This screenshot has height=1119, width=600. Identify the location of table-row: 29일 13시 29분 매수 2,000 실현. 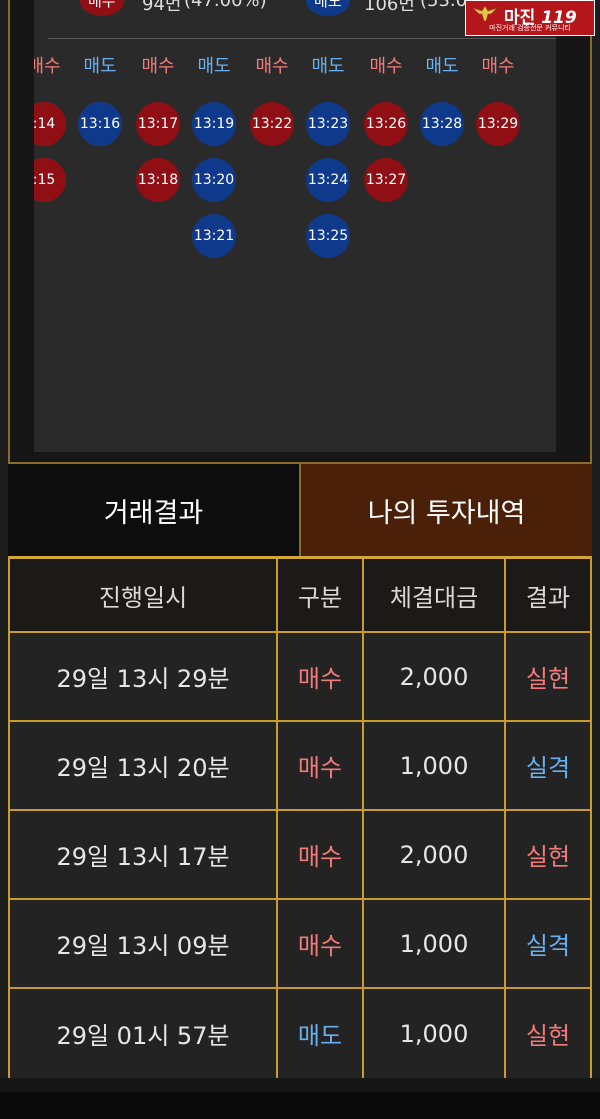
(300, 677).